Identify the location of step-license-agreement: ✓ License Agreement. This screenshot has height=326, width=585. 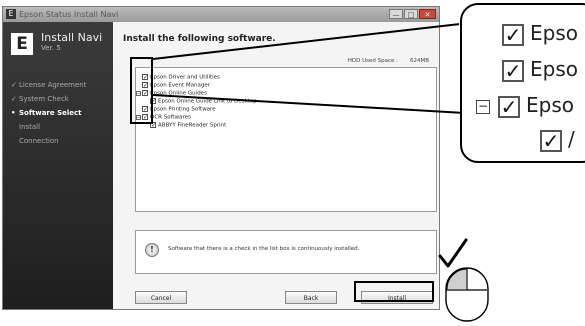
(49, 85).